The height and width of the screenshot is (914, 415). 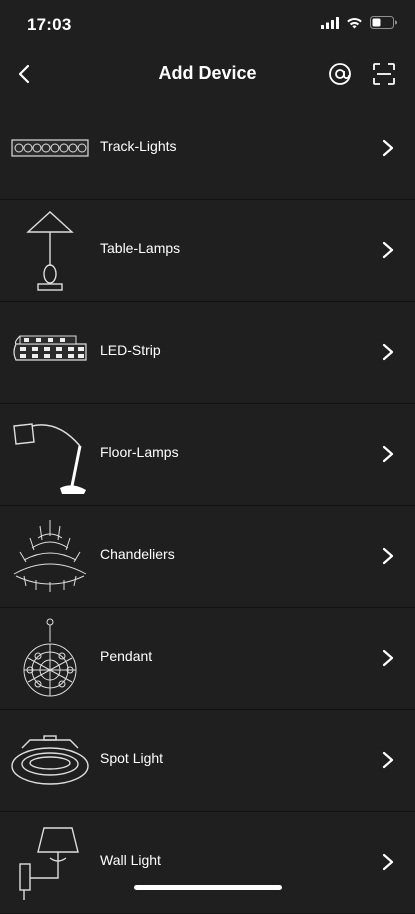 I want to click on device-label: Spot Light, so click(x=132, y=758).